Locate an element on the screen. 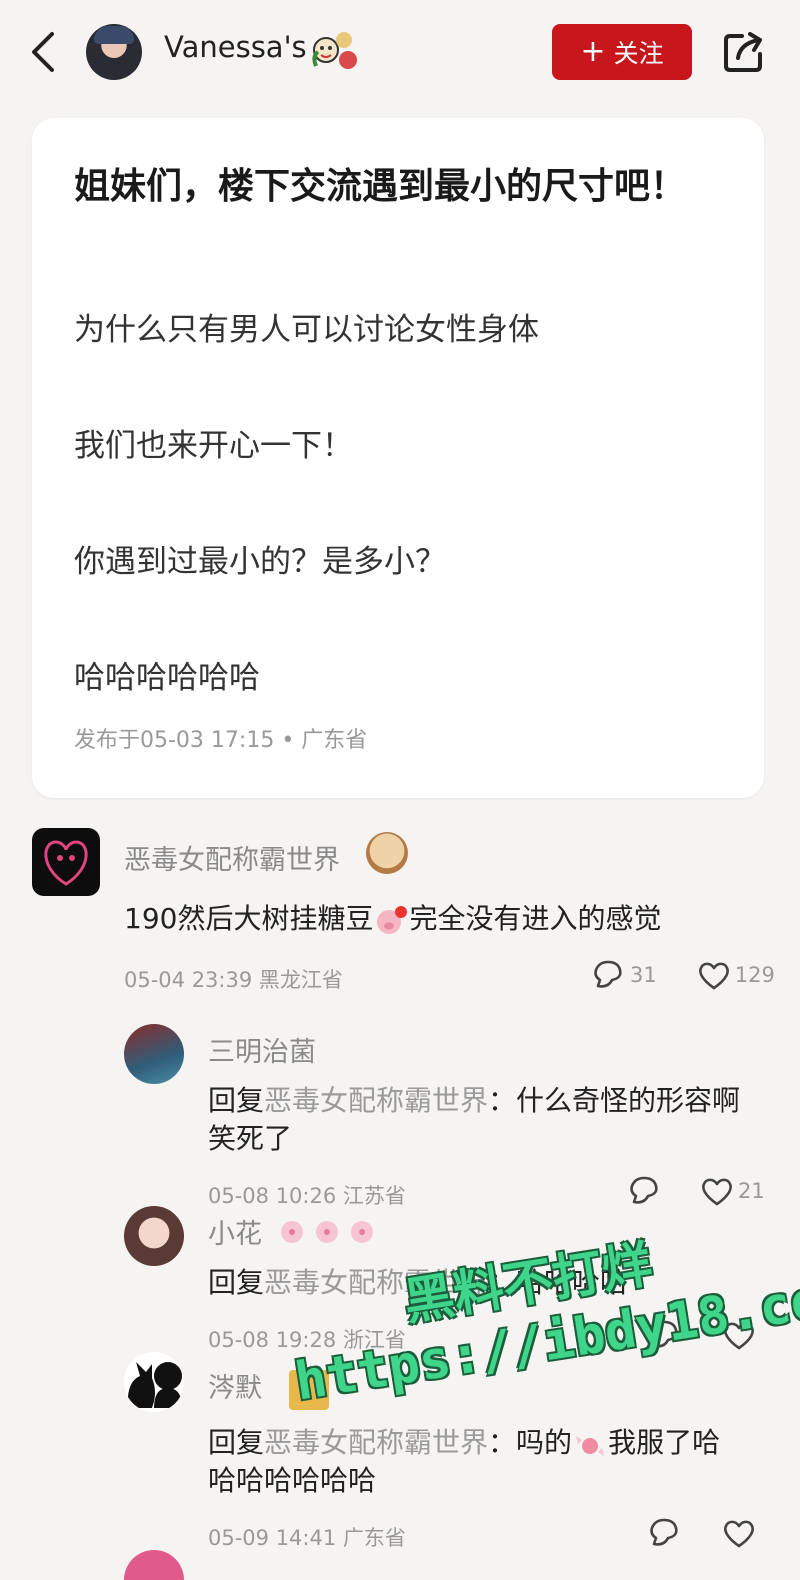 The image size is (800, 1580). comment-text: 190然后大树挂糖豆 完全没有进入的感觉 is located at coordinates (393, 919).